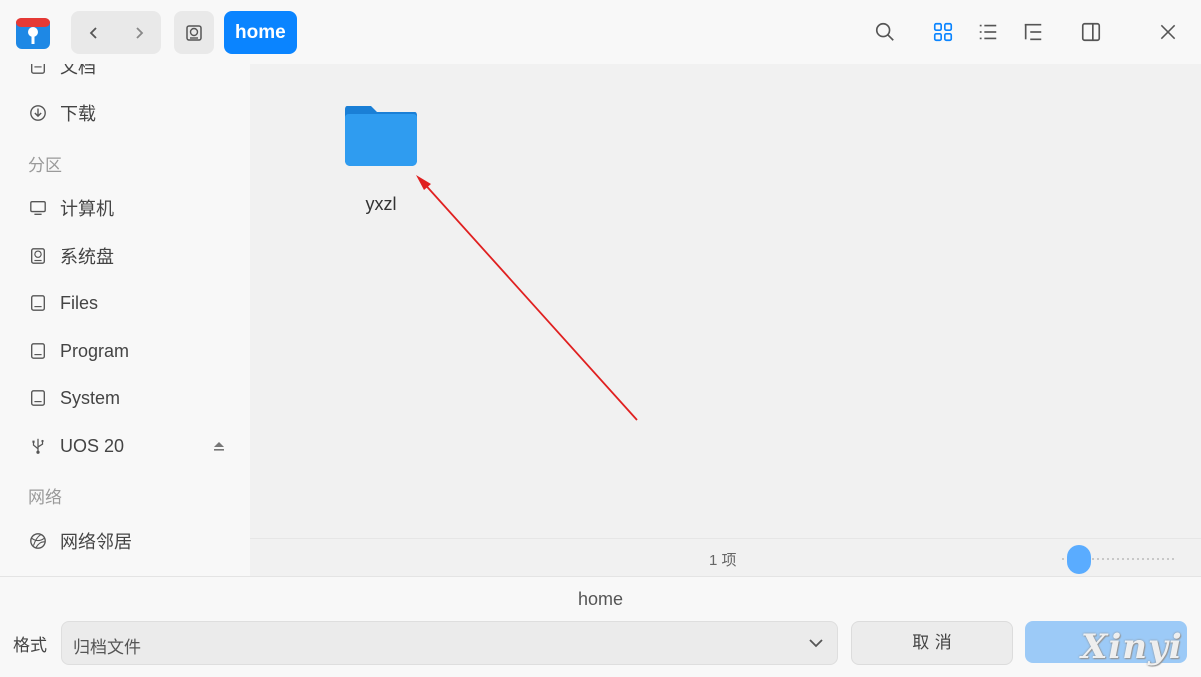  I want to click on format-value: 归档文件, so click(107, 648).